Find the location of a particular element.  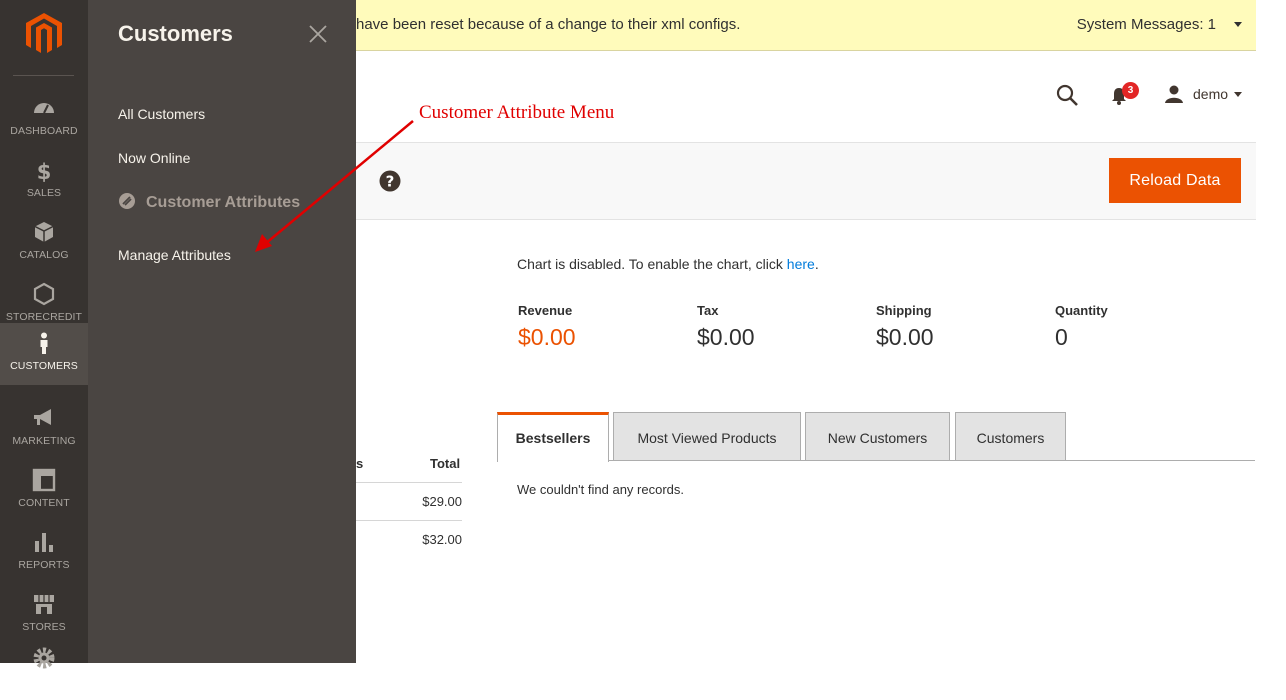

stat-value: 0 is located at coordinates (1061, 337).